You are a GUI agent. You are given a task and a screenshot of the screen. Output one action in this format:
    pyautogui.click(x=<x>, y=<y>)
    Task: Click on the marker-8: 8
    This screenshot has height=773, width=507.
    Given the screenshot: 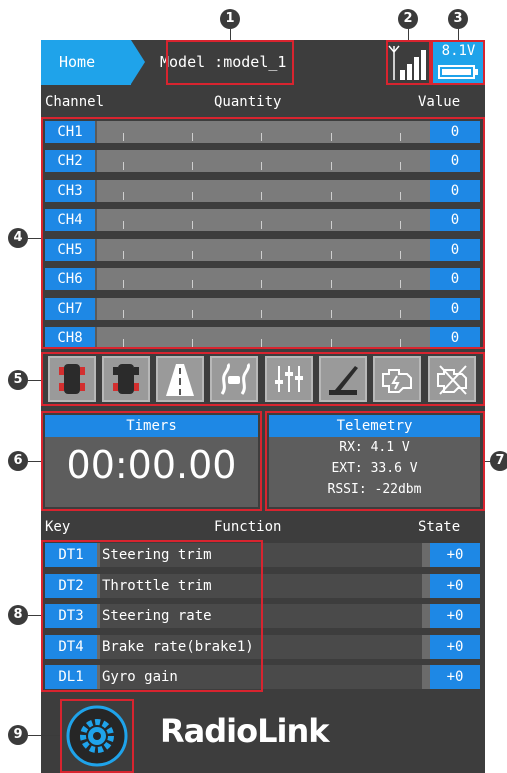 What is the action you would take?
    pyautogui.click(x=18, y=615)
    